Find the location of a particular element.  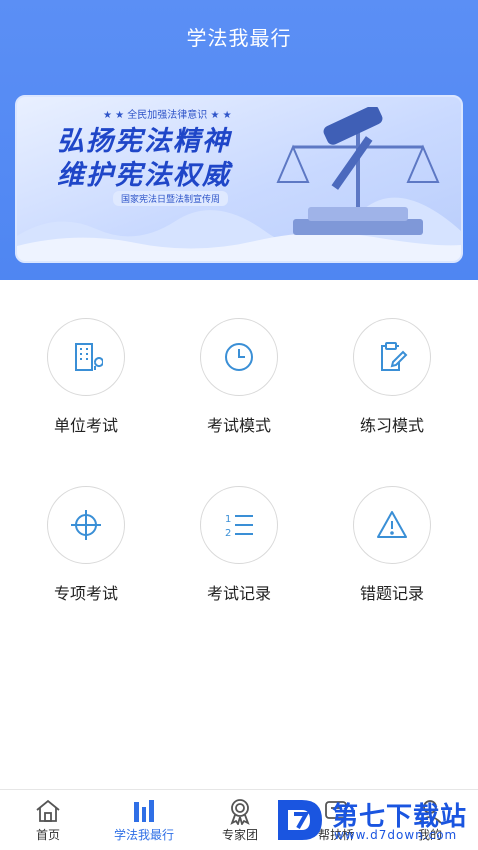

building-icon is located at coordinates (89, 357).